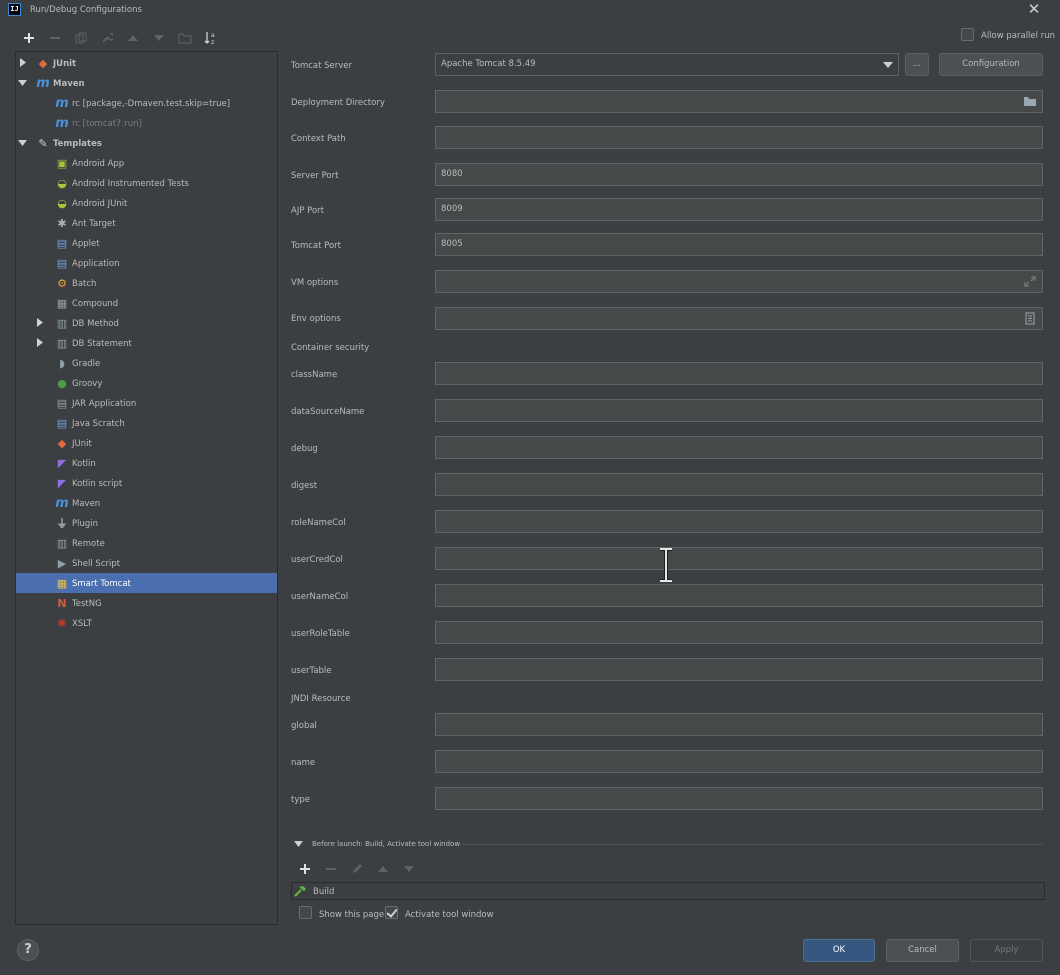 This screenshot has width=1060, height=975. What do you see at coordinates (739, 410) in the screenshot?
I see `datasourcename-input` at bounding box center [739, 410].